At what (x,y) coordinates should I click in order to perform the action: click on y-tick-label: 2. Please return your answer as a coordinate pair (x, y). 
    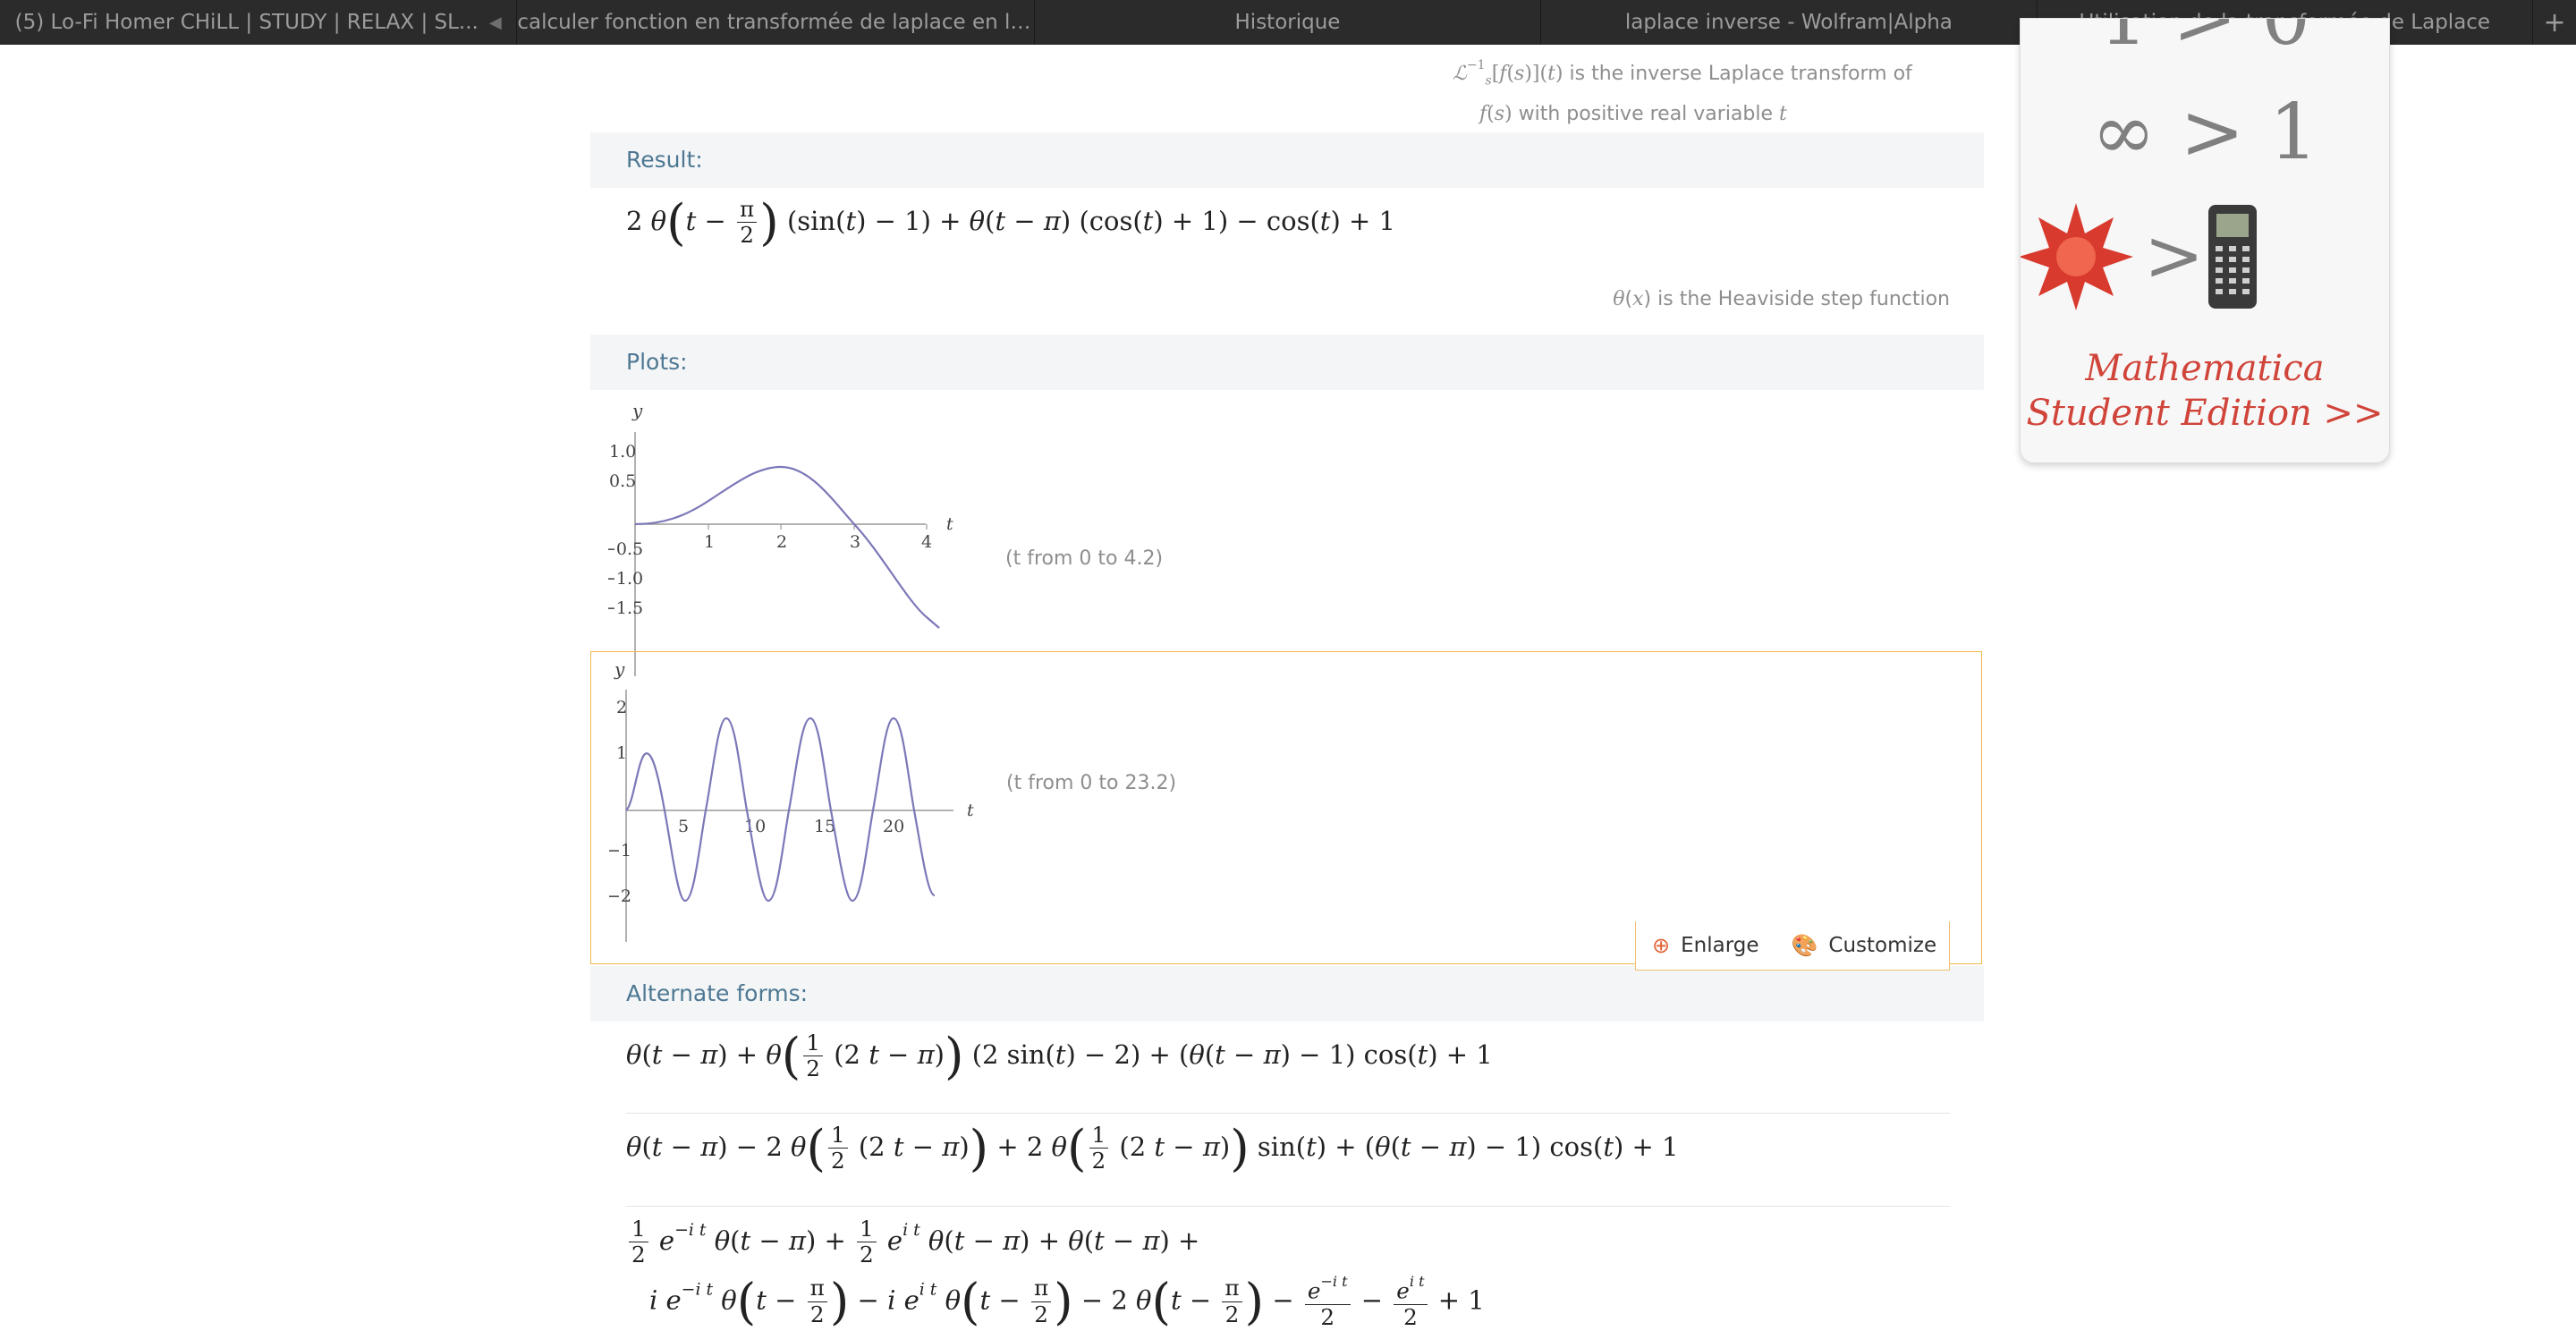
    Looking at the image, I should click on (621, 707).